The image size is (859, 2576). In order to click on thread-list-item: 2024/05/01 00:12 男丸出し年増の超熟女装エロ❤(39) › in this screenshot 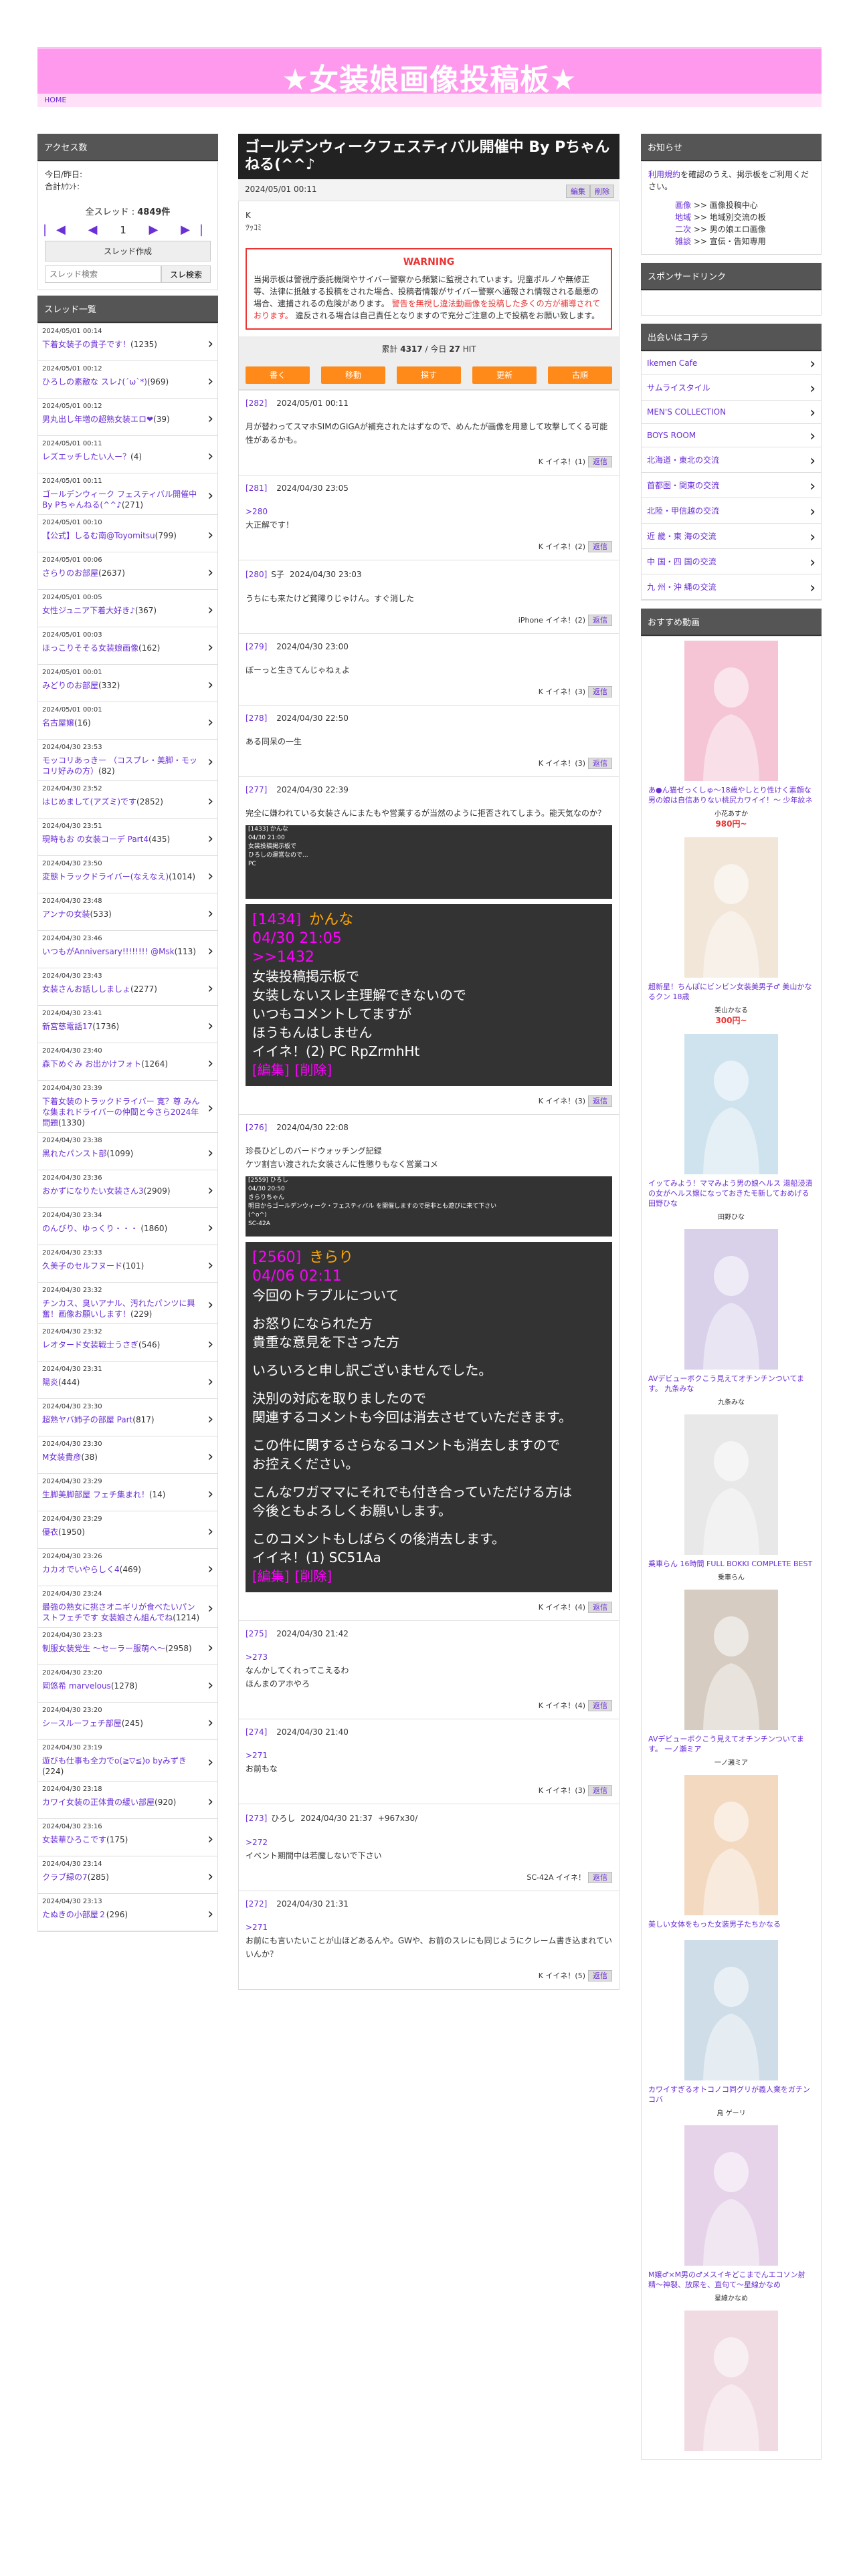, I will do `click(128, 418)`.